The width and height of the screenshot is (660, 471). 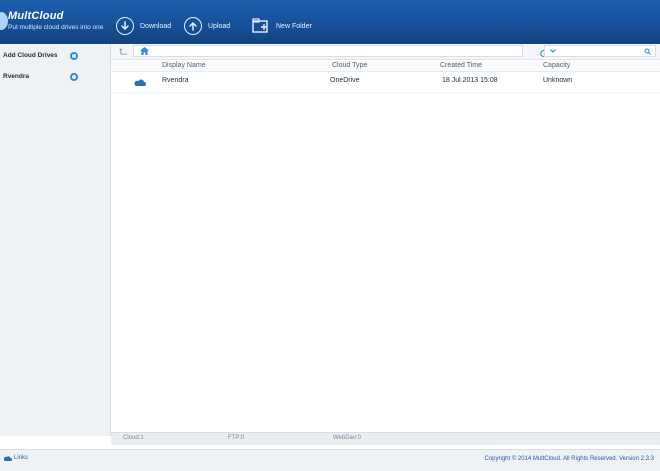 What do you see at coordinates (340, 51) in the screenshot?
I see `path-breadcrumb` at bounding box center [340, 51].